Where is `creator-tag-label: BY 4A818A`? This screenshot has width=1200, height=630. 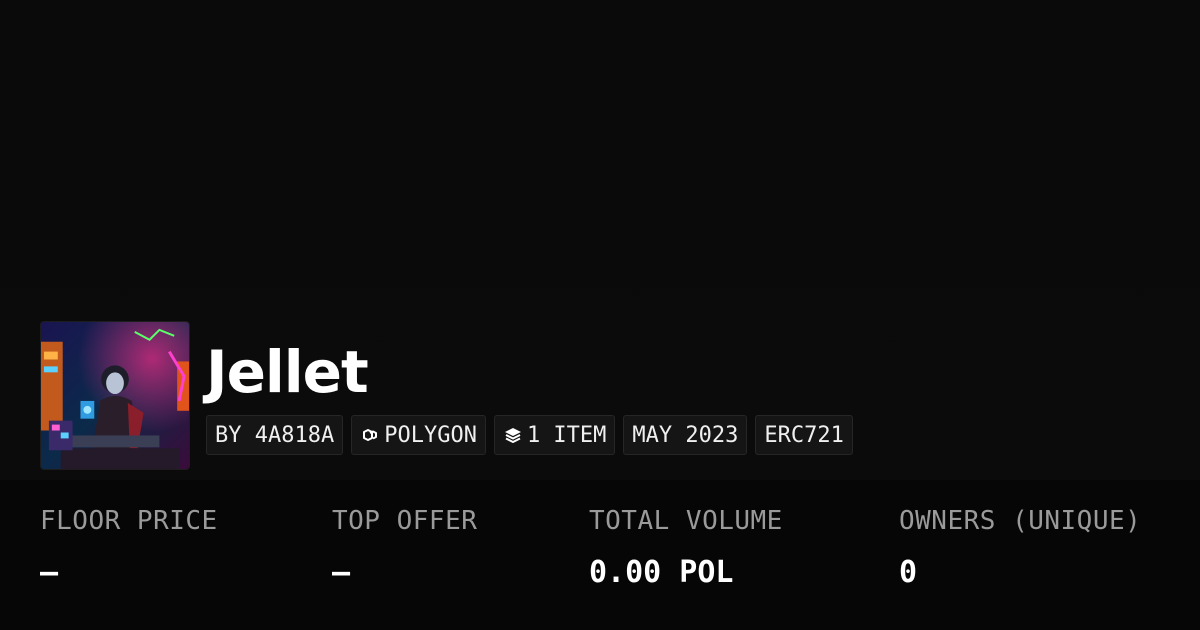 creator-tag-label: BY 4A818A is located at coordinates (275, 435).